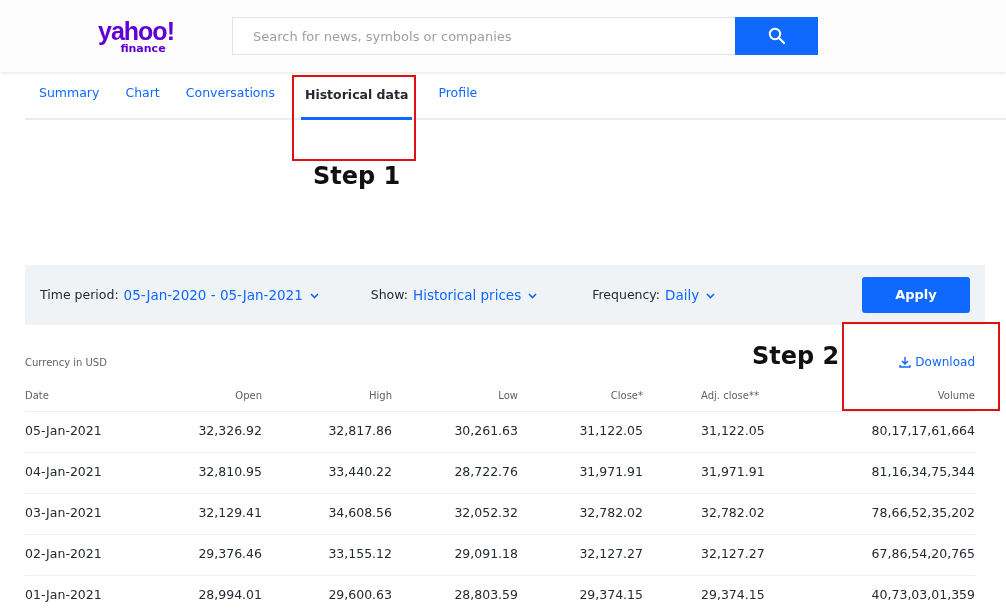 This screenshot has width=1006, height=614. Describe the element at coordinates (201, 431) in the screenshot. I see `table-cell: 32,326.92` at that location.